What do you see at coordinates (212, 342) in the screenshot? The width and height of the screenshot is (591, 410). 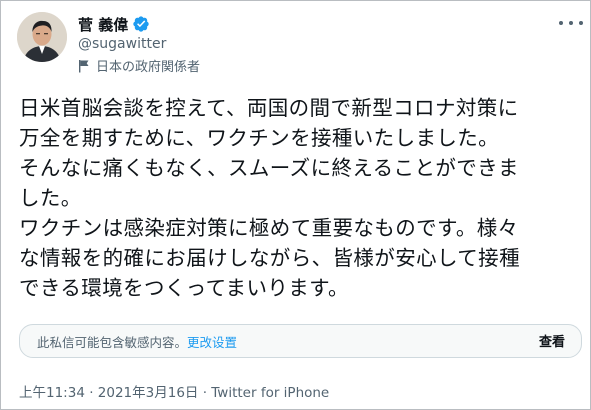 I see `change-settings-link: 更改设置` at bounding box center [212, 342].